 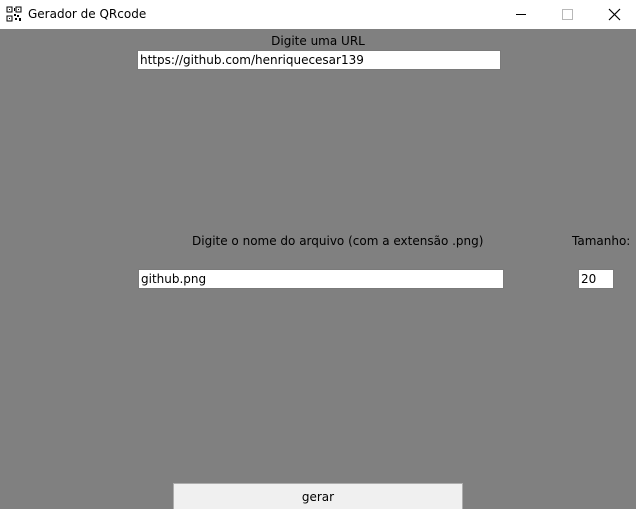 I want to click on minimize-button, so click(x=521, y=14).